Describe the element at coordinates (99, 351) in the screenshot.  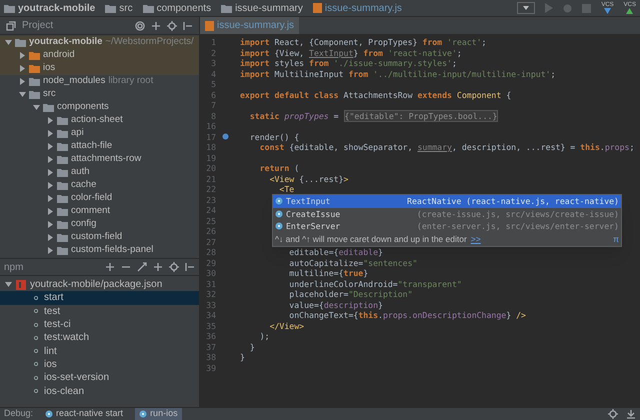
I see `npm-script: lint` at that location.